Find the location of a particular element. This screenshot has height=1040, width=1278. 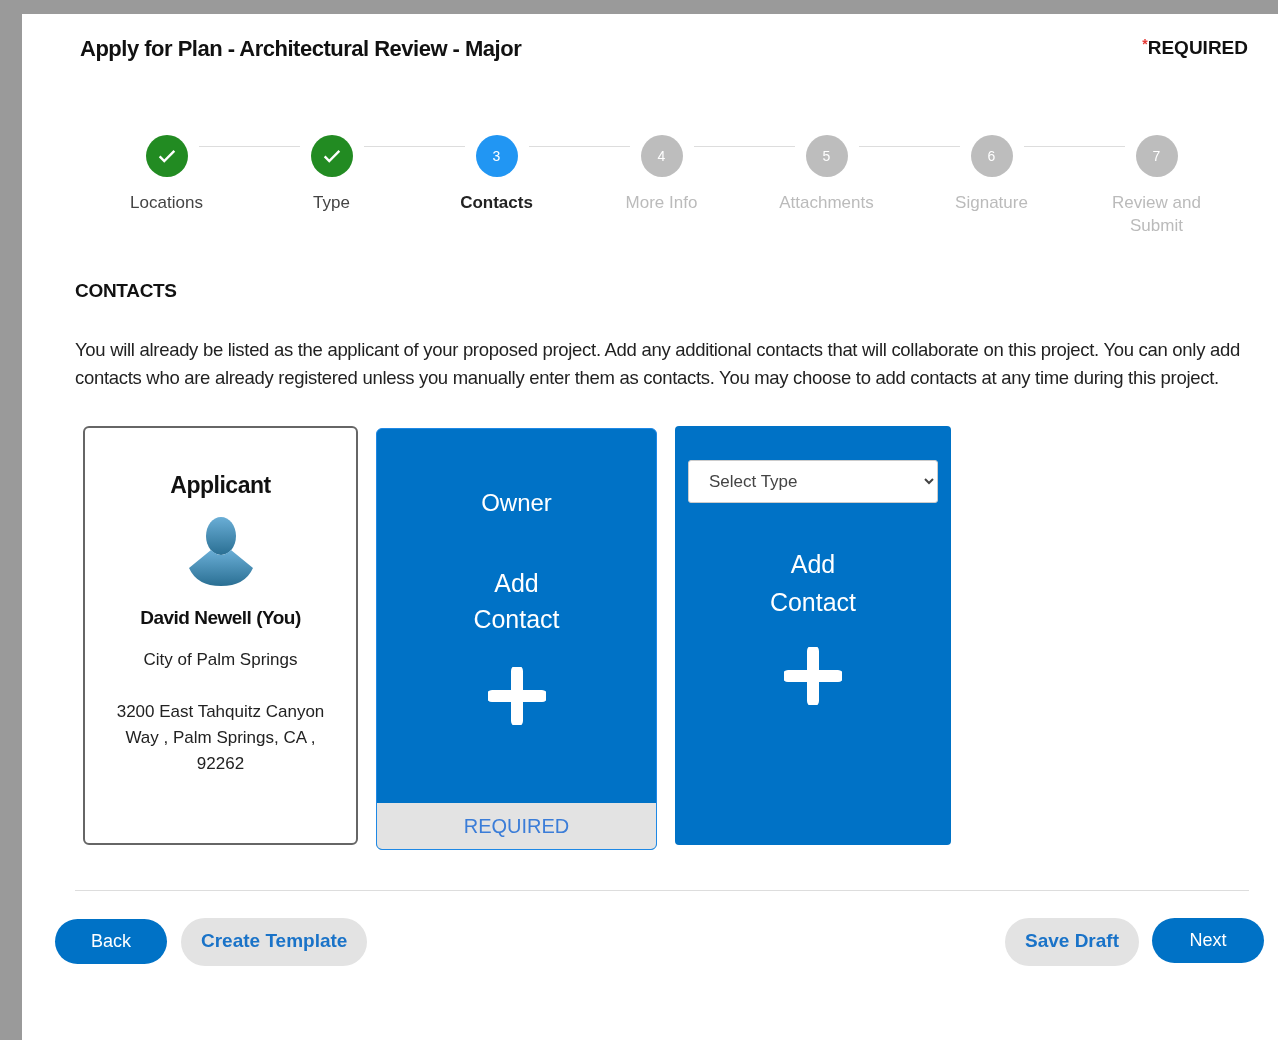

step-label: Contacts is located at coordinates (496, 203).